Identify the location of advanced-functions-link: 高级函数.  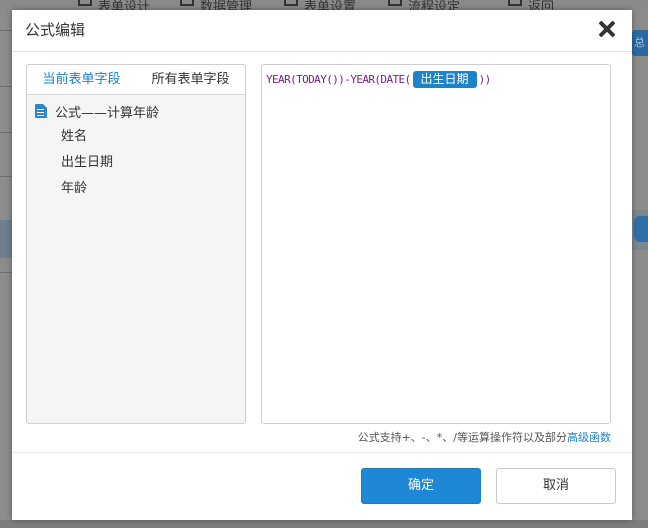
(589, 437).